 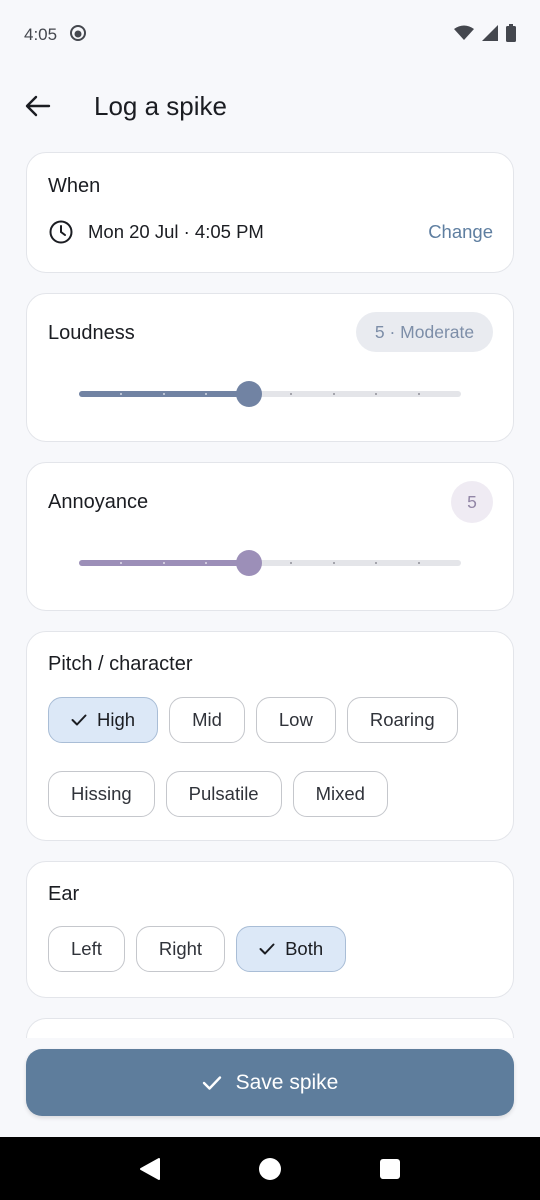 I want to click on chip-ear-left: Left, so click(x=86, y=949).